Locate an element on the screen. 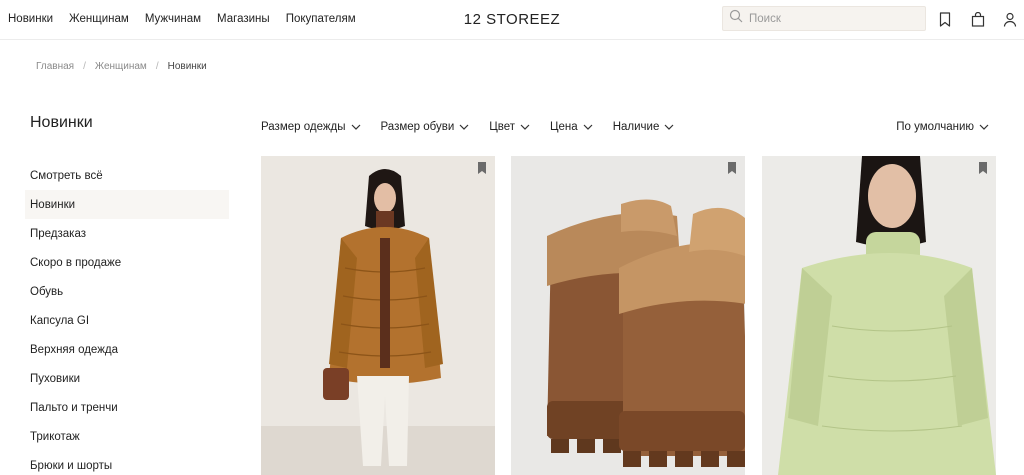  sidebar-item-trousers: Брюки и шорты is located at coordinates (127, 463).